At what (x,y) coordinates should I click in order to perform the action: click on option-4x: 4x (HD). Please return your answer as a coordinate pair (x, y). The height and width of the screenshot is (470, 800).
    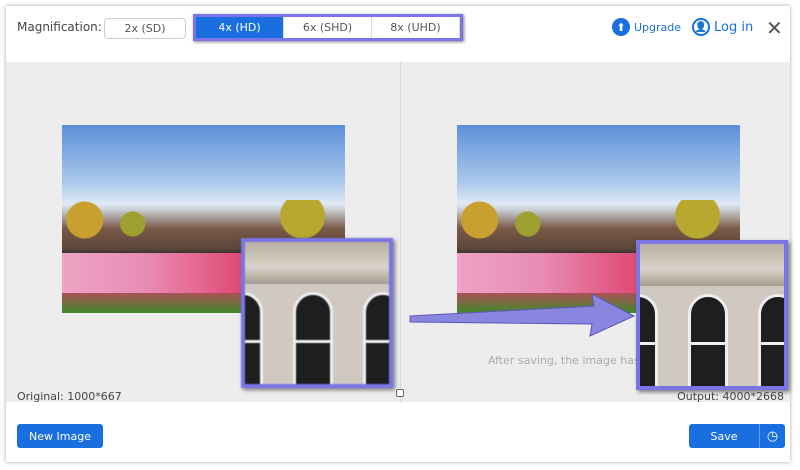
    Looking at the image, I should click on (240, 27).